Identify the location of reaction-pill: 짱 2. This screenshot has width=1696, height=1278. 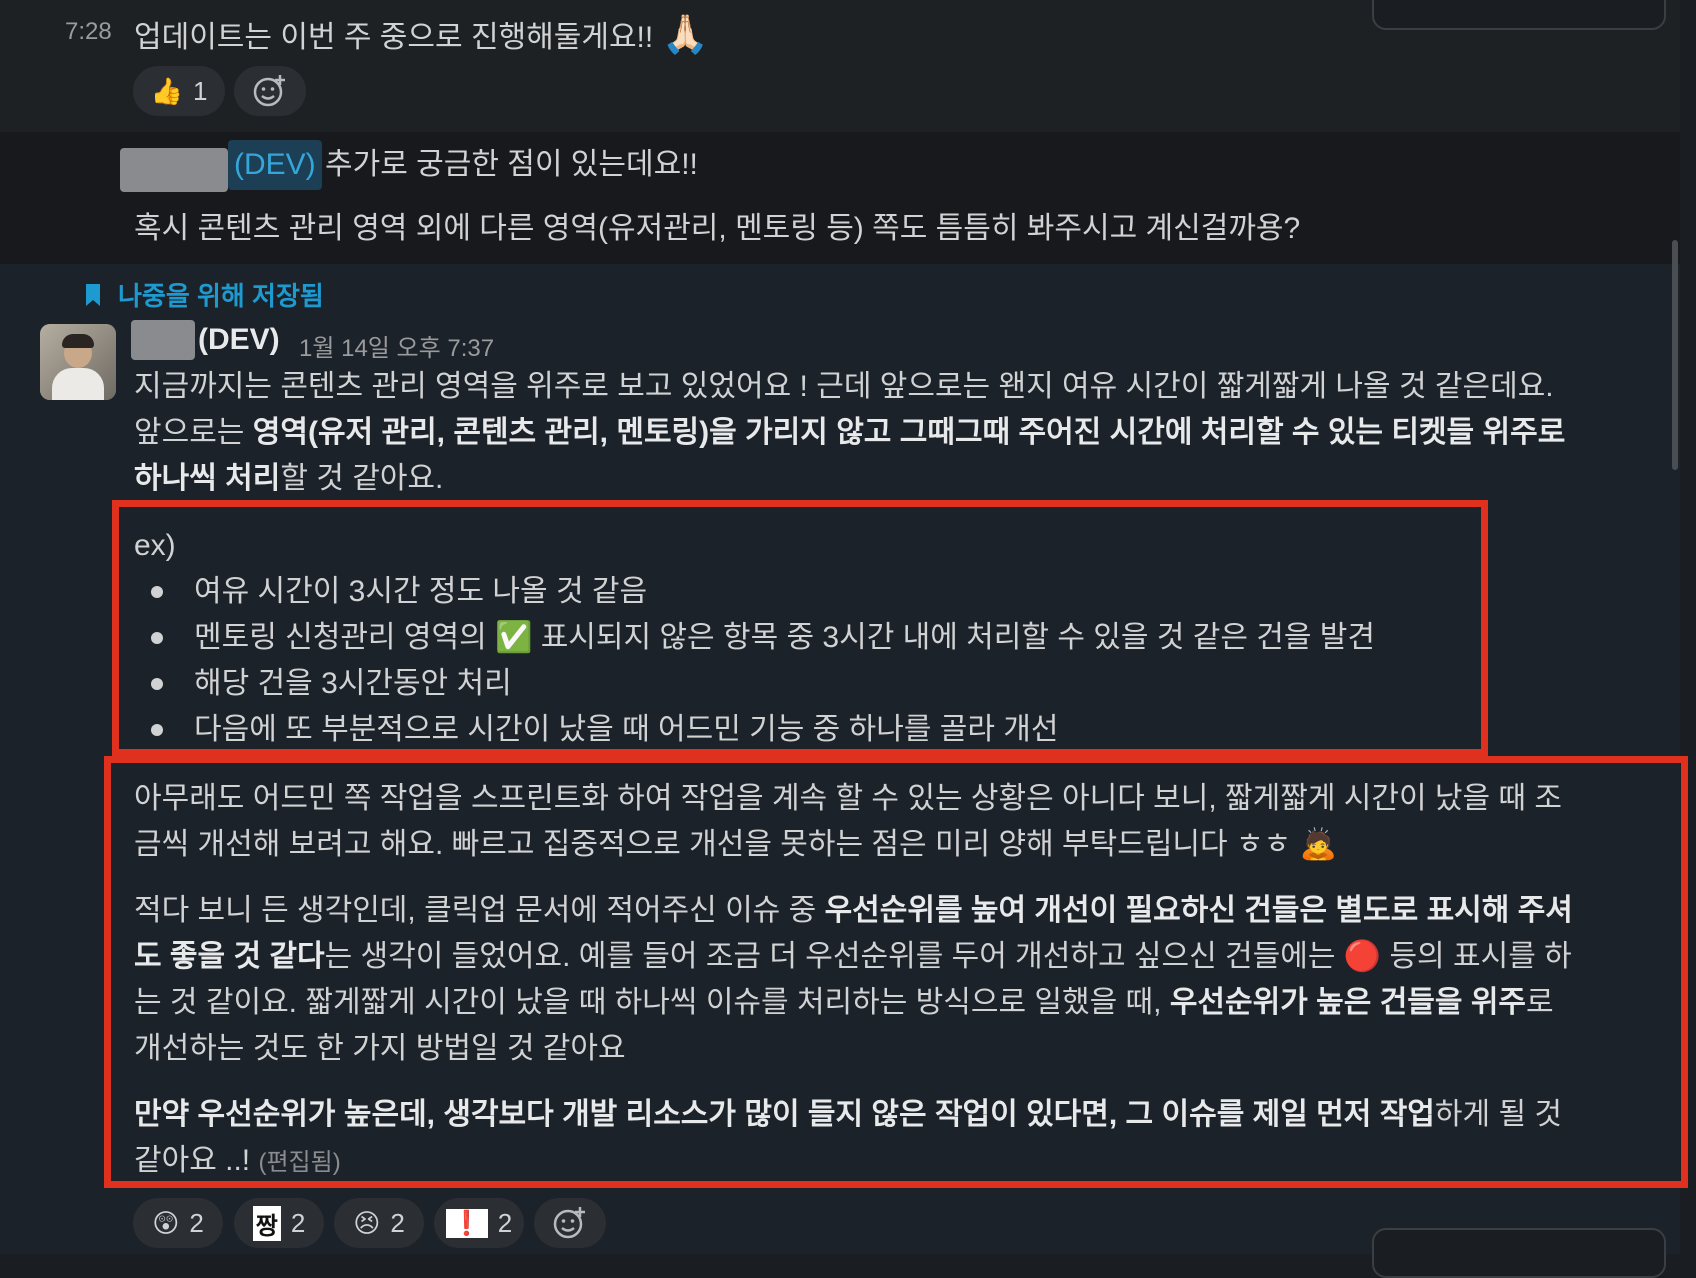
(279, 1223).